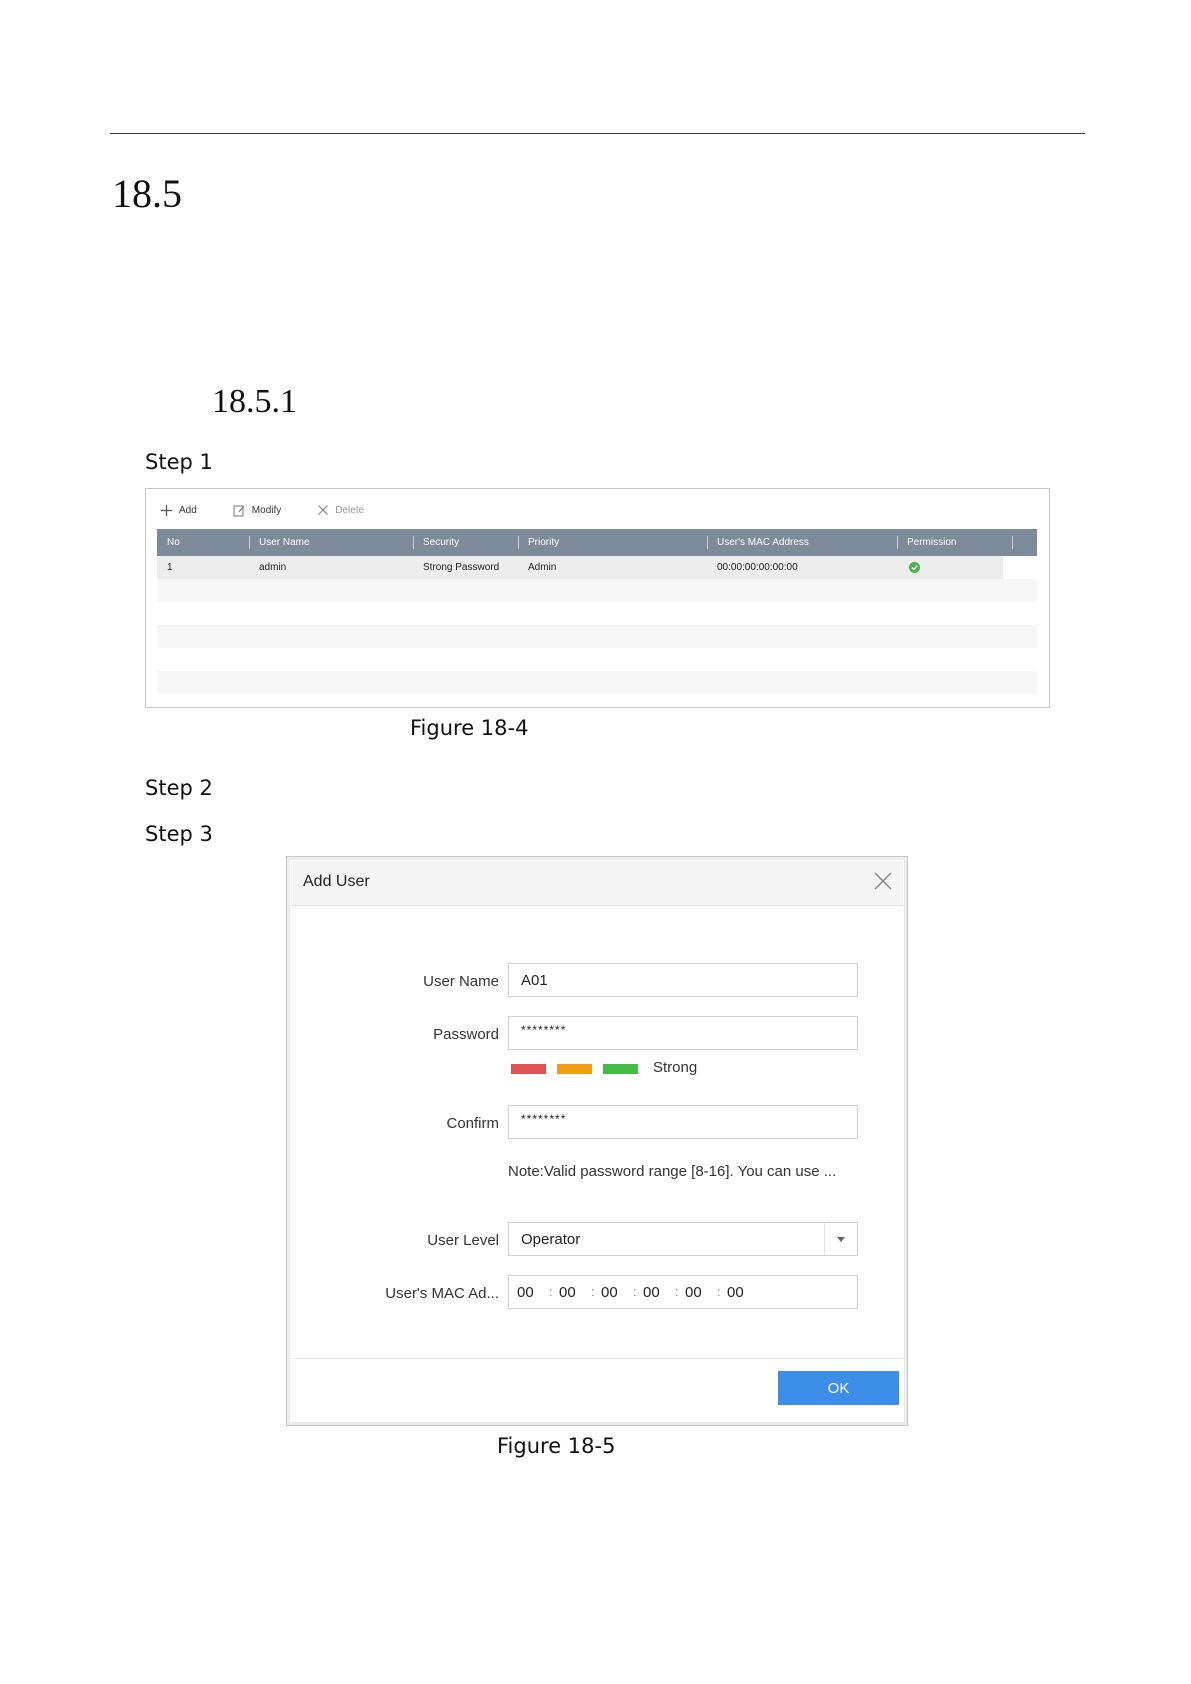 This screenshot has width=1191, height=1684. Describe the element at coordinates (178, 510) in the screenshot. I see `add-button: Add` at that location.